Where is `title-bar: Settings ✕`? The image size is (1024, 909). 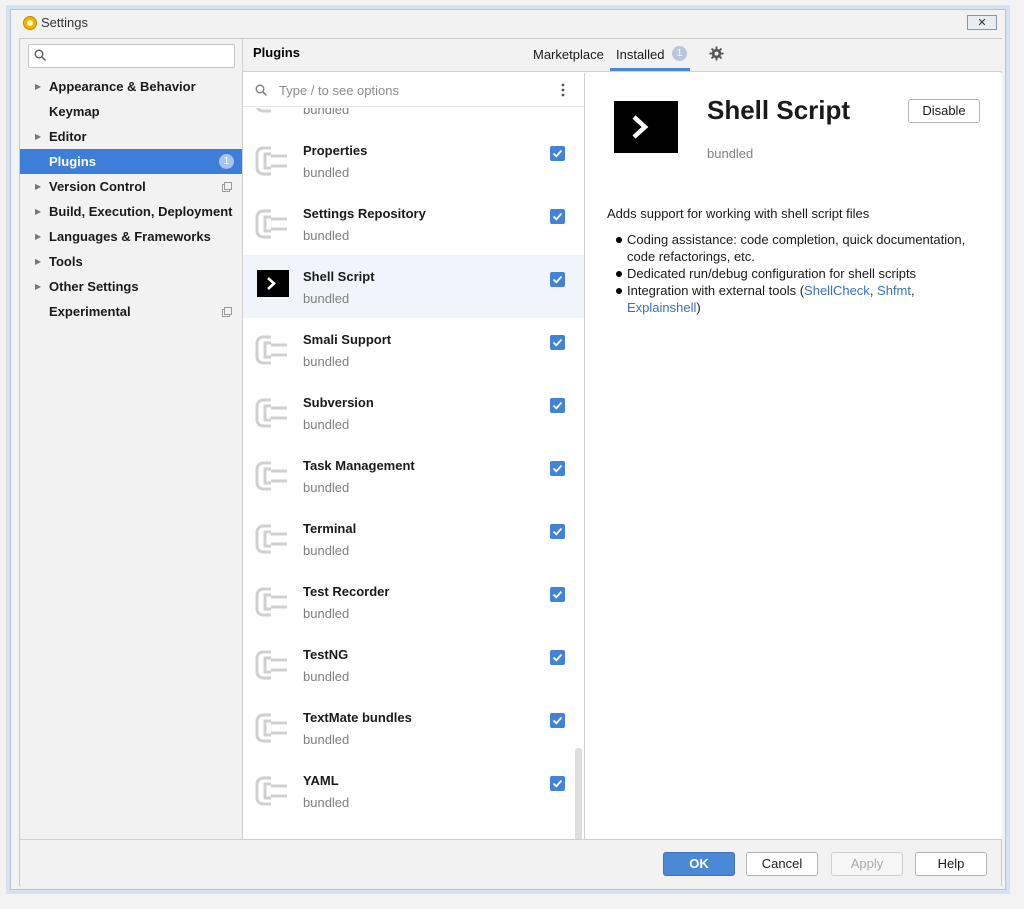
title-bar: Settings ✕ is located at coordinates (508, 23).